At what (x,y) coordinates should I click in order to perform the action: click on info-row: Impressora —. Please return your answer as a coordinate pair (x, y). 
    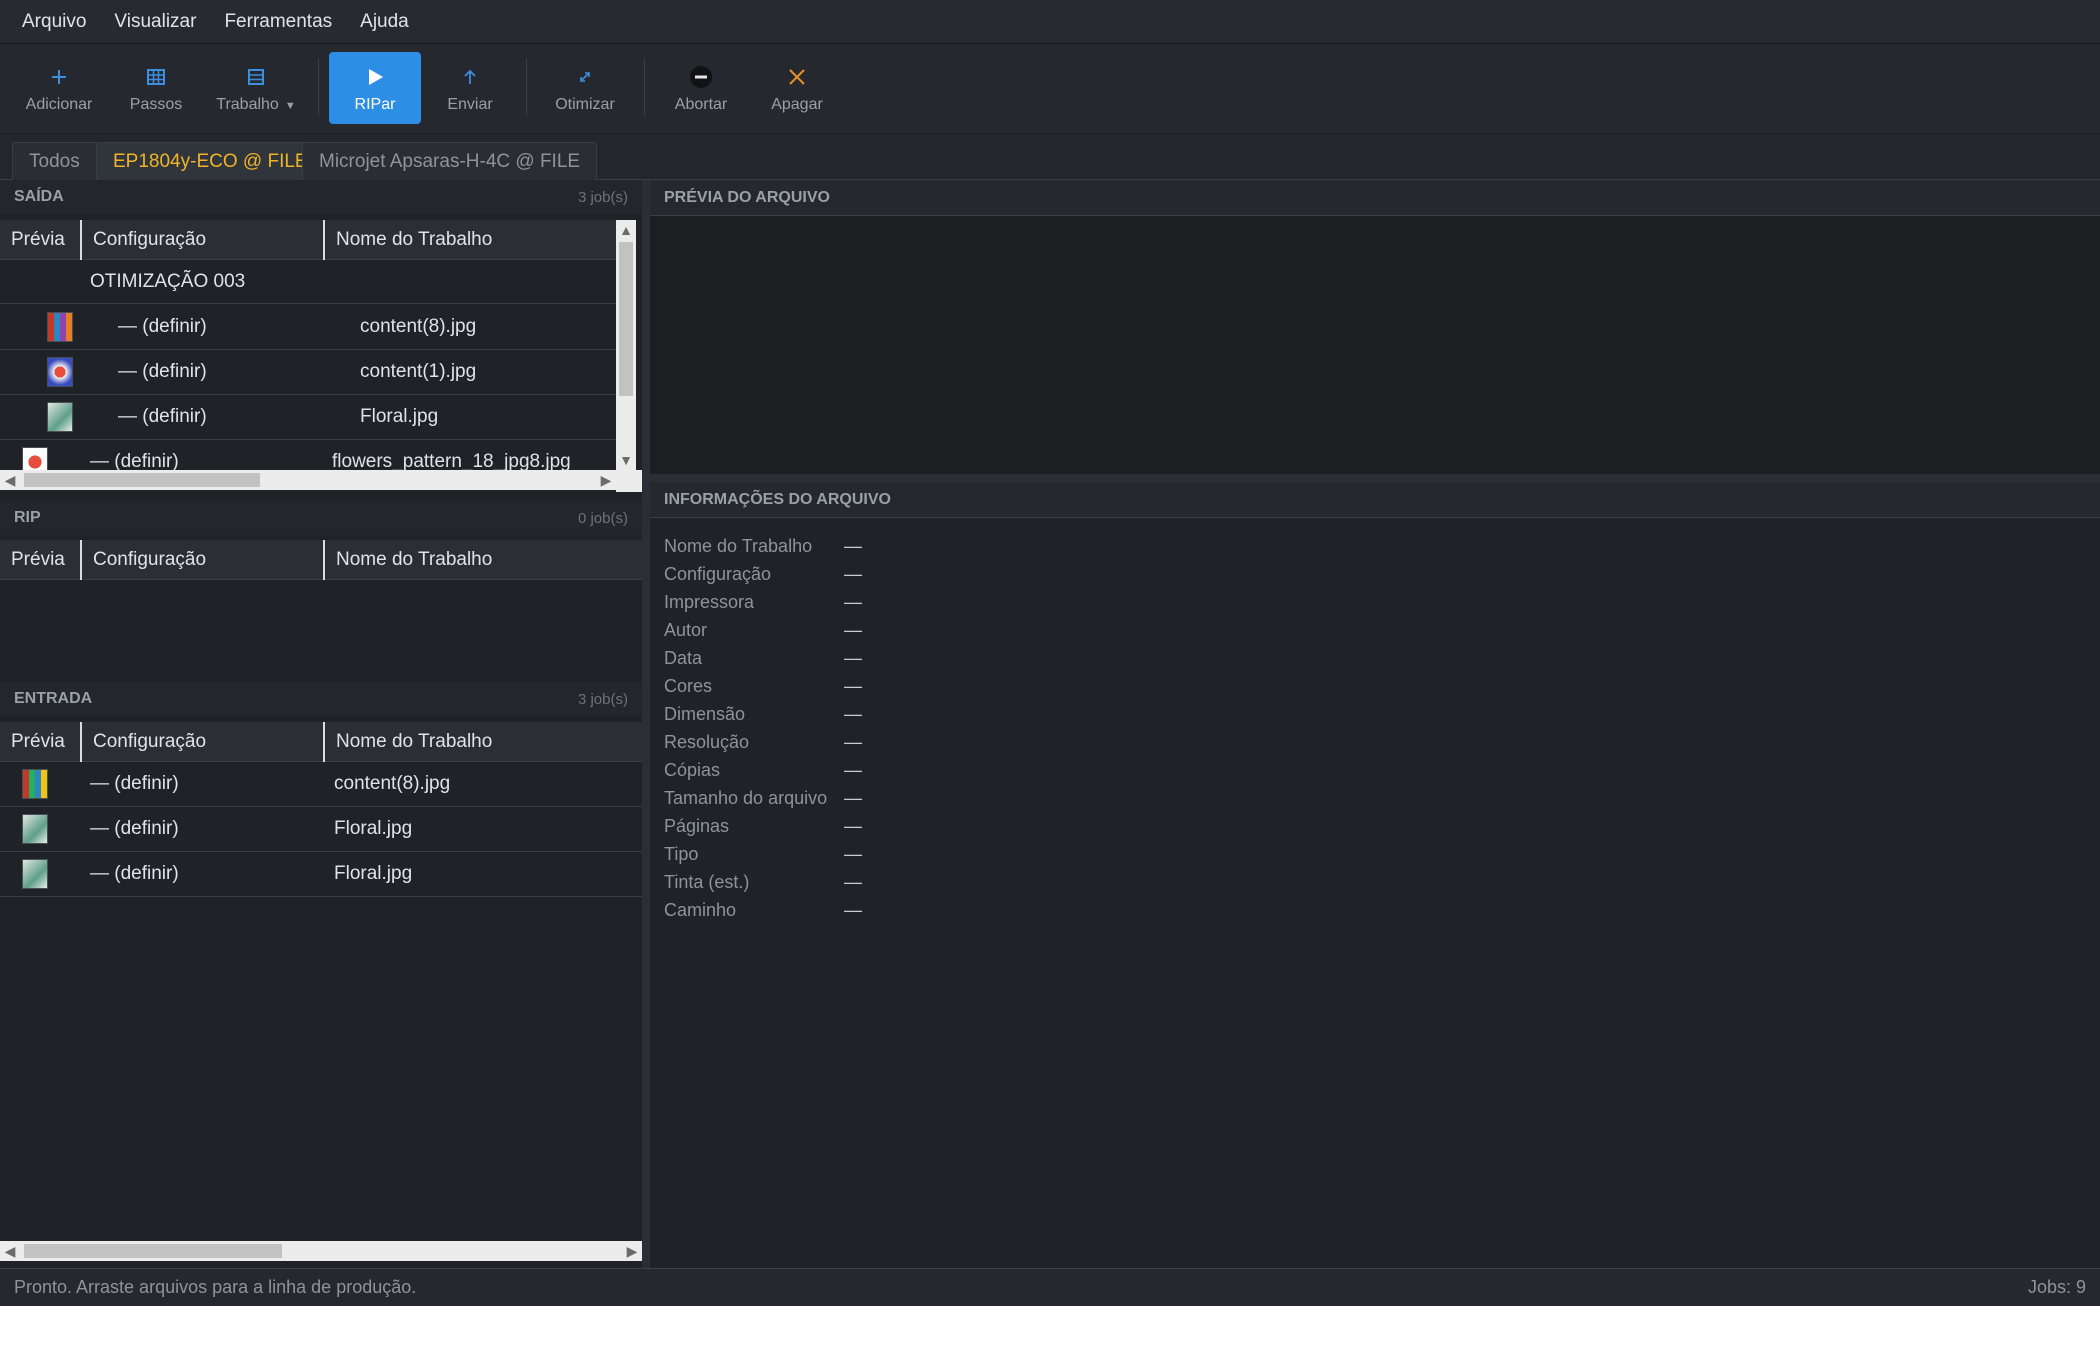
    Looking at the image, I should click on (763, 602).